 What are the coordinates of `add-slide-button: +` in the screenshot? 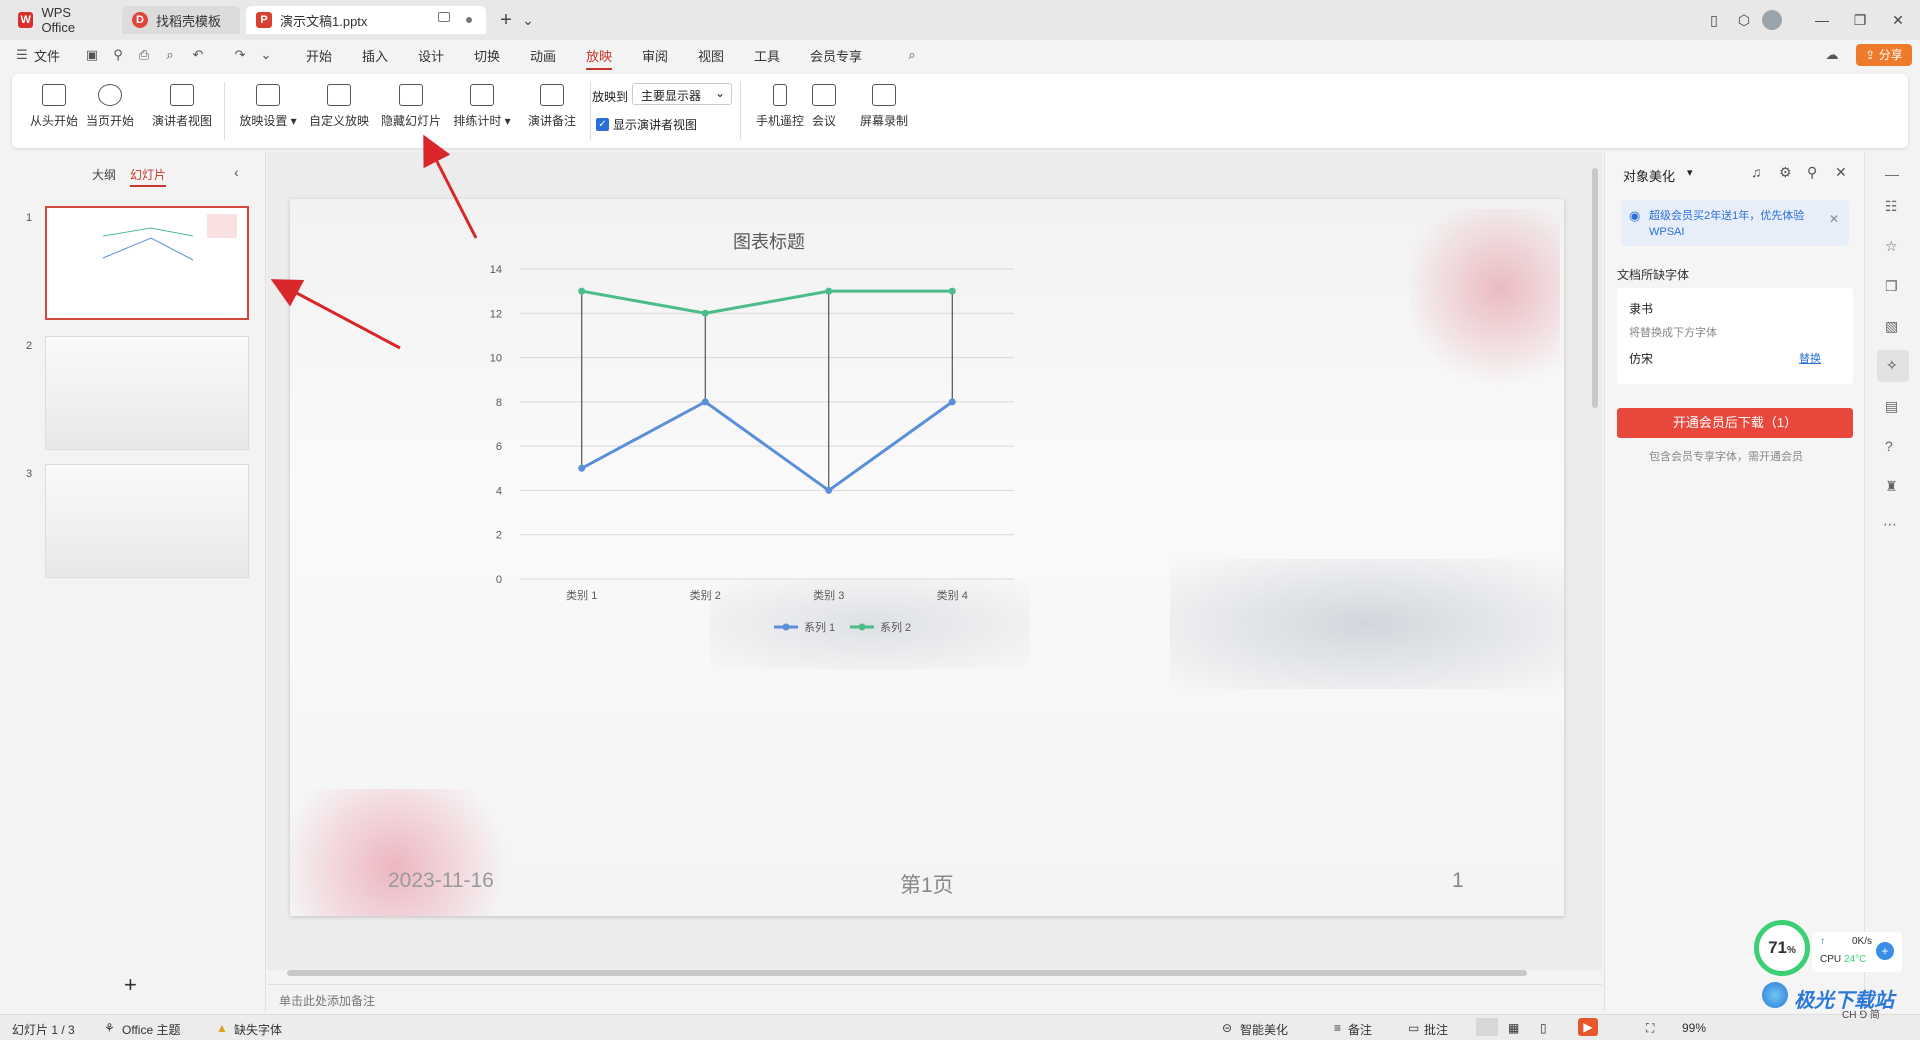 It's located at (130, 985).